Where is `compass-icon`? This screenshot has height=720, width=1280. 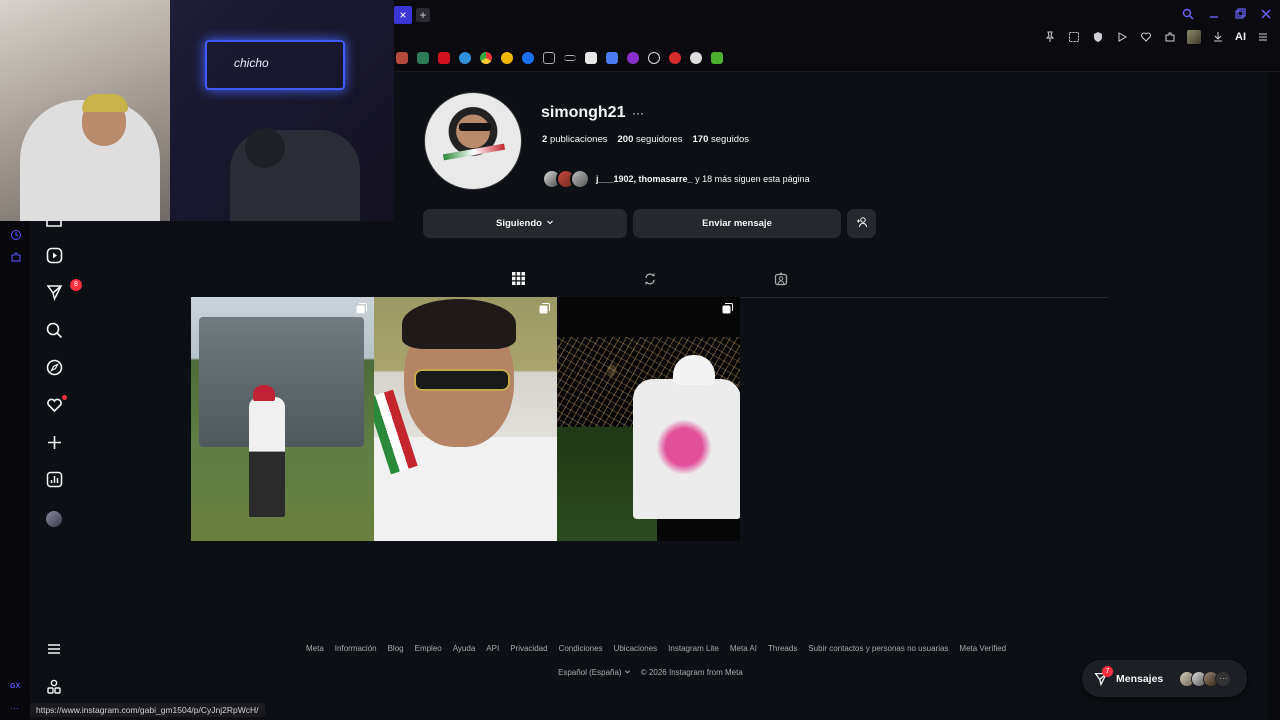
compass-icon is located at coordinates (54, 370).